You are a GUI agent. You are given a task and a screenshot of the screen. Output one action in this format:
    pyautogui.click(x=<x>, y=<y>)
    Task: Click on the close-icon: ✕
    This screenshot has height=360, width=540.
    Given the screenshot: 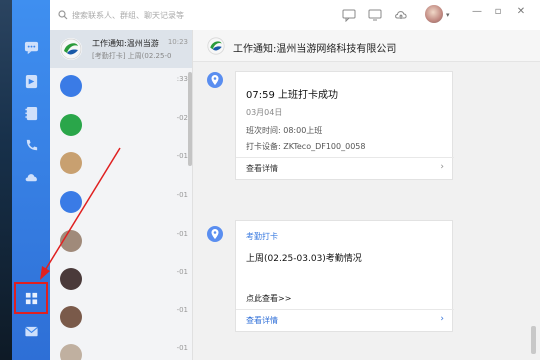 What is the action you would take?
    pyautogui.click(x=521, y=11)
    